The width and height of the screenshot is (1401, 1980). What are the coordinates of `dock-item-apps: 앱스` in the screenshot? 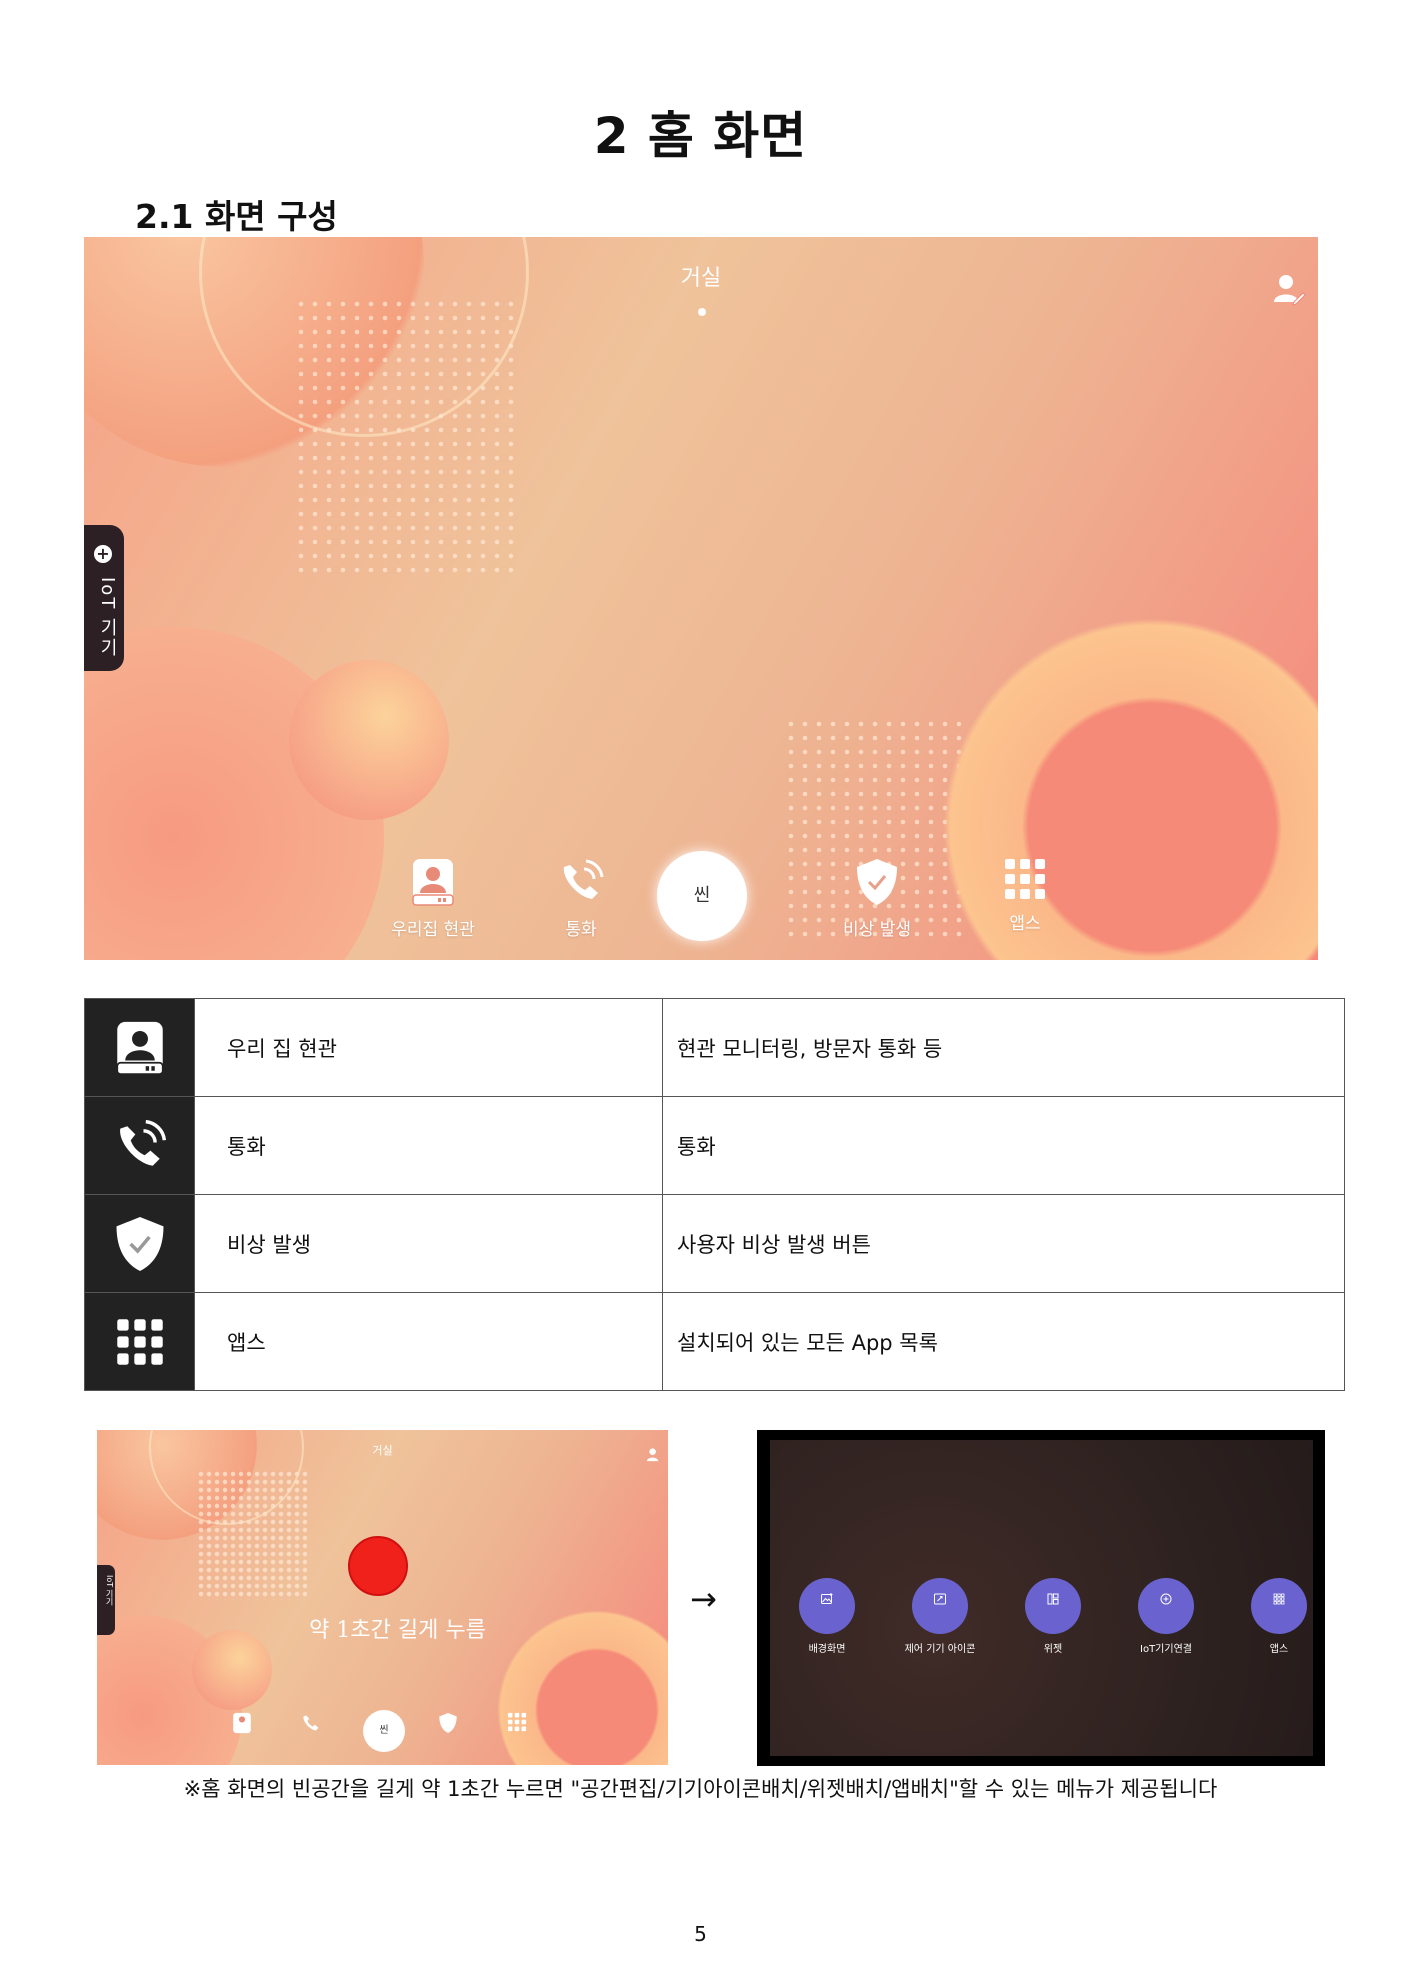 It's located at (1025, 895).